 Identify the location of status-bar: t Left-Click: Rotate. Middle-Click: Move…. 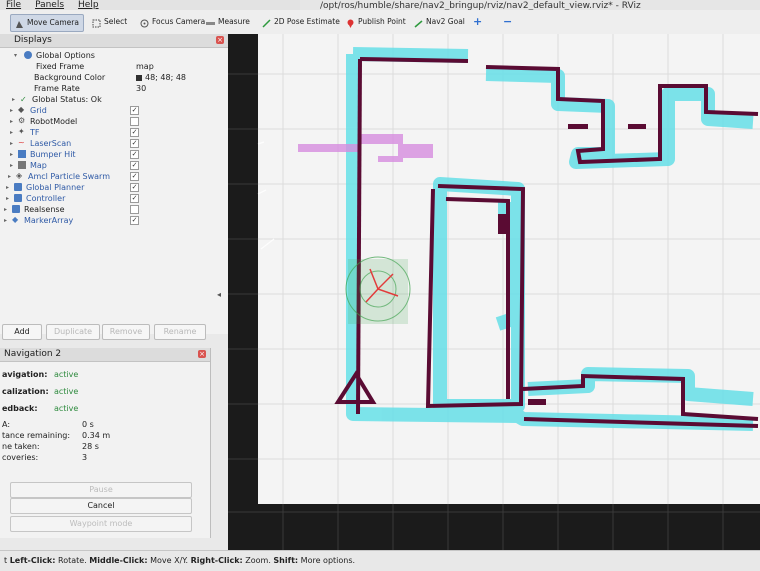
(380, 560).